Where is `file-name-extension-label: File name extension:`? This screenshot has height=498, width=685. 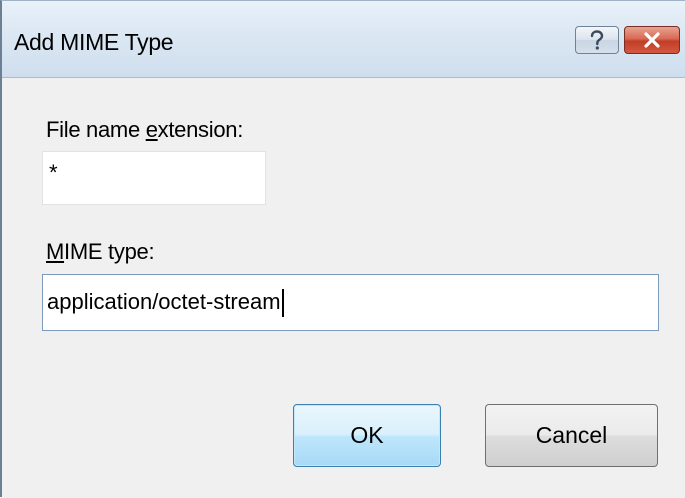 file-name-extension-label: File name extension: is located at coordinates (144, 130).